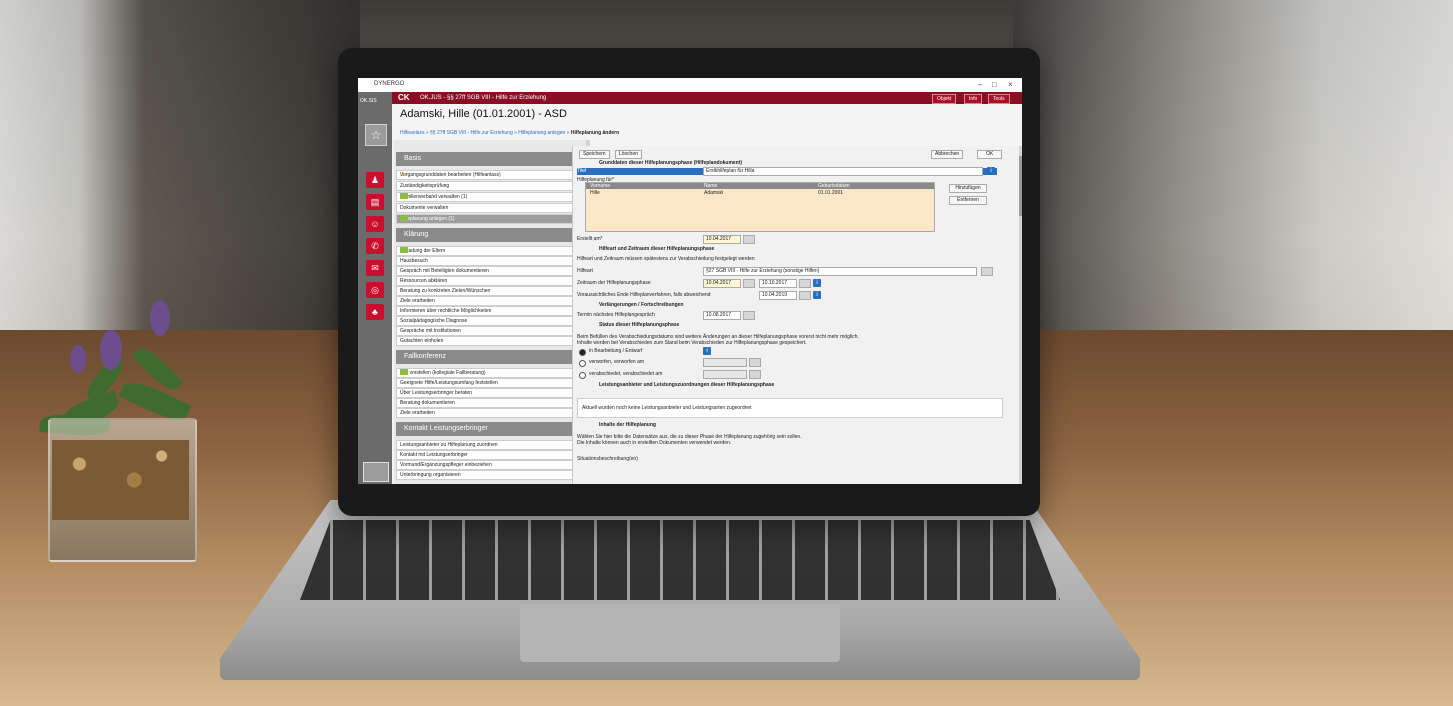 The height and width of the screenshot is (706, 1453). I want to click on ok-button: OK, so click(990, 154).